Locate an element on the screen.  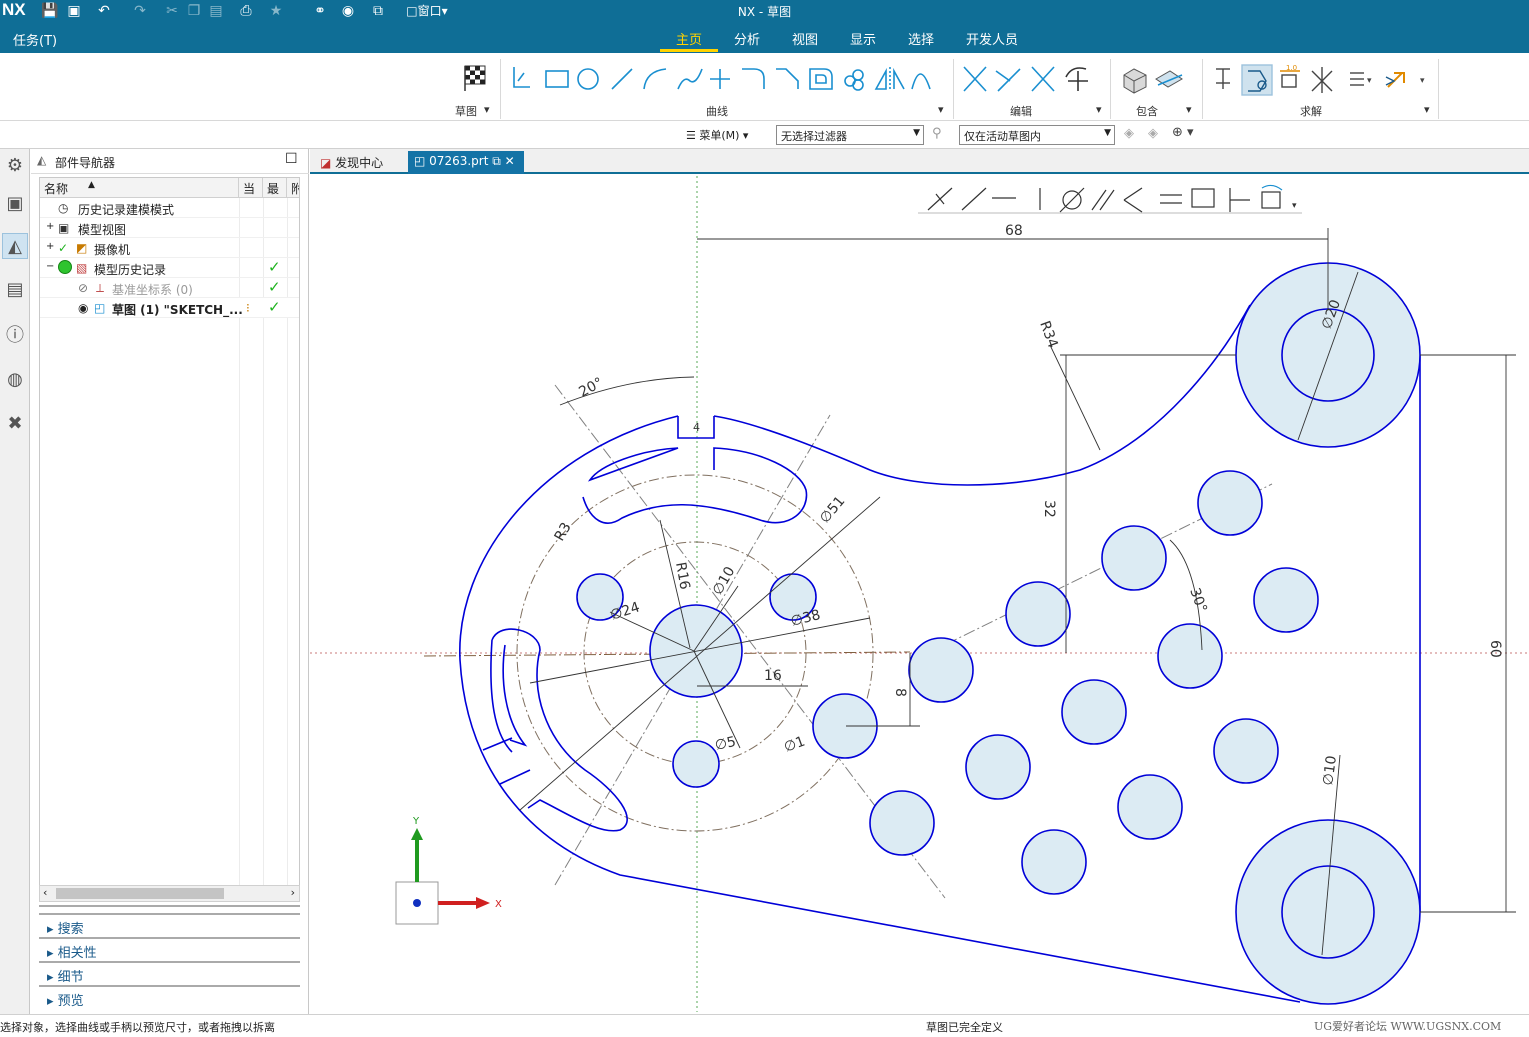
hidden-eye-icon: ⊘ is located at coordinates (83, 288).